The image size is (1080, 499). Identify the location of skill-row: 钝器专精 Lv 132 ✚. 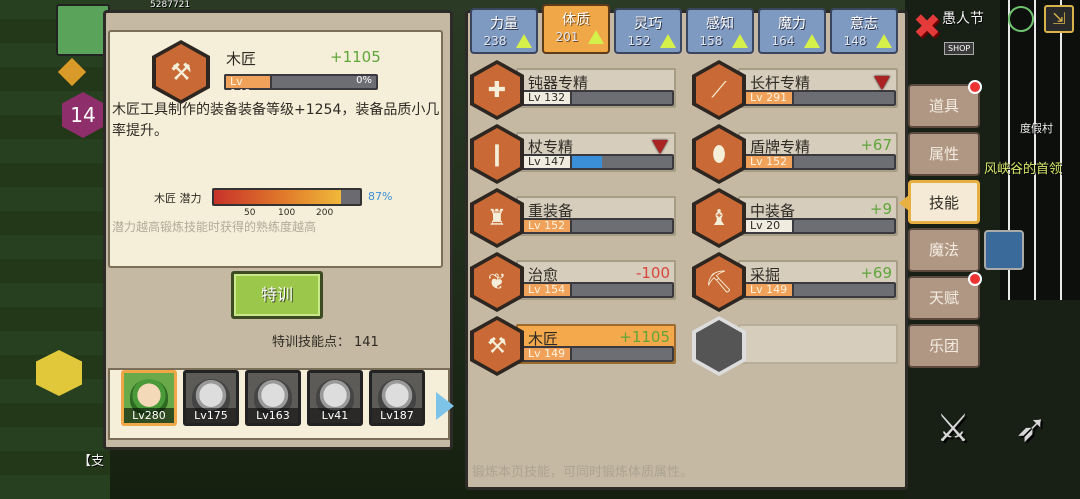
(573, 90).